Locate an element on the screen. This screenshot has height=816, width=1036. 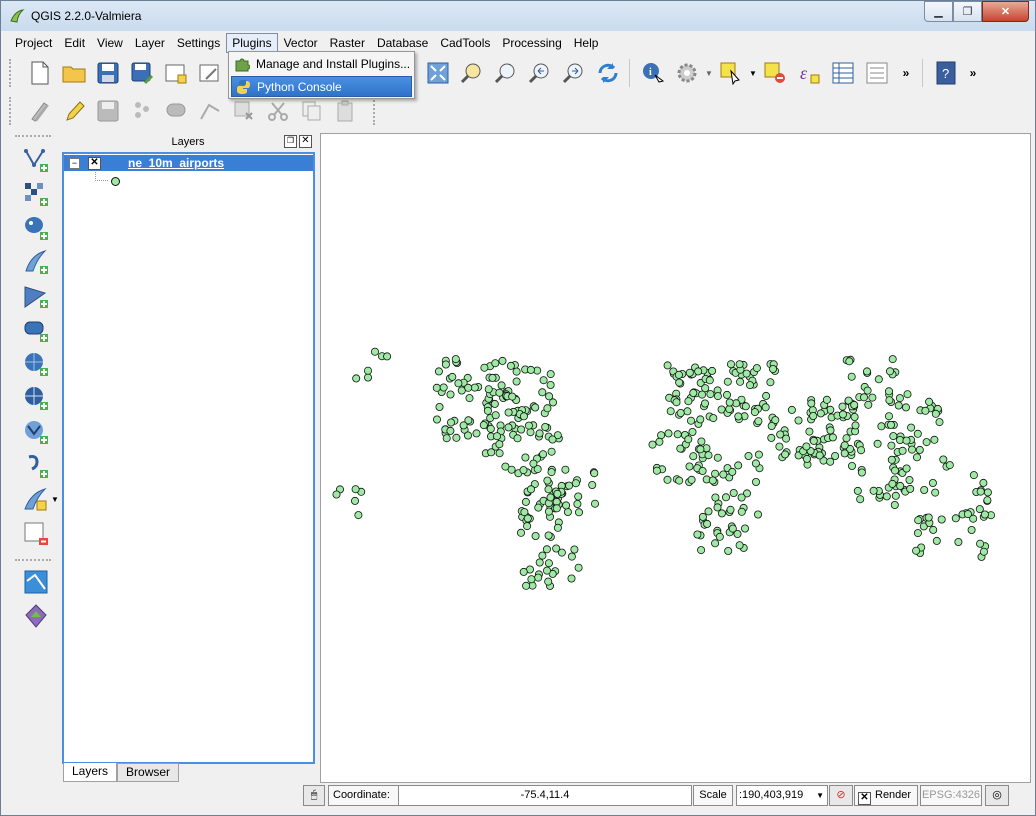
scale-combo: :190,403,919 ▼ is located at coordinates (782, 795).